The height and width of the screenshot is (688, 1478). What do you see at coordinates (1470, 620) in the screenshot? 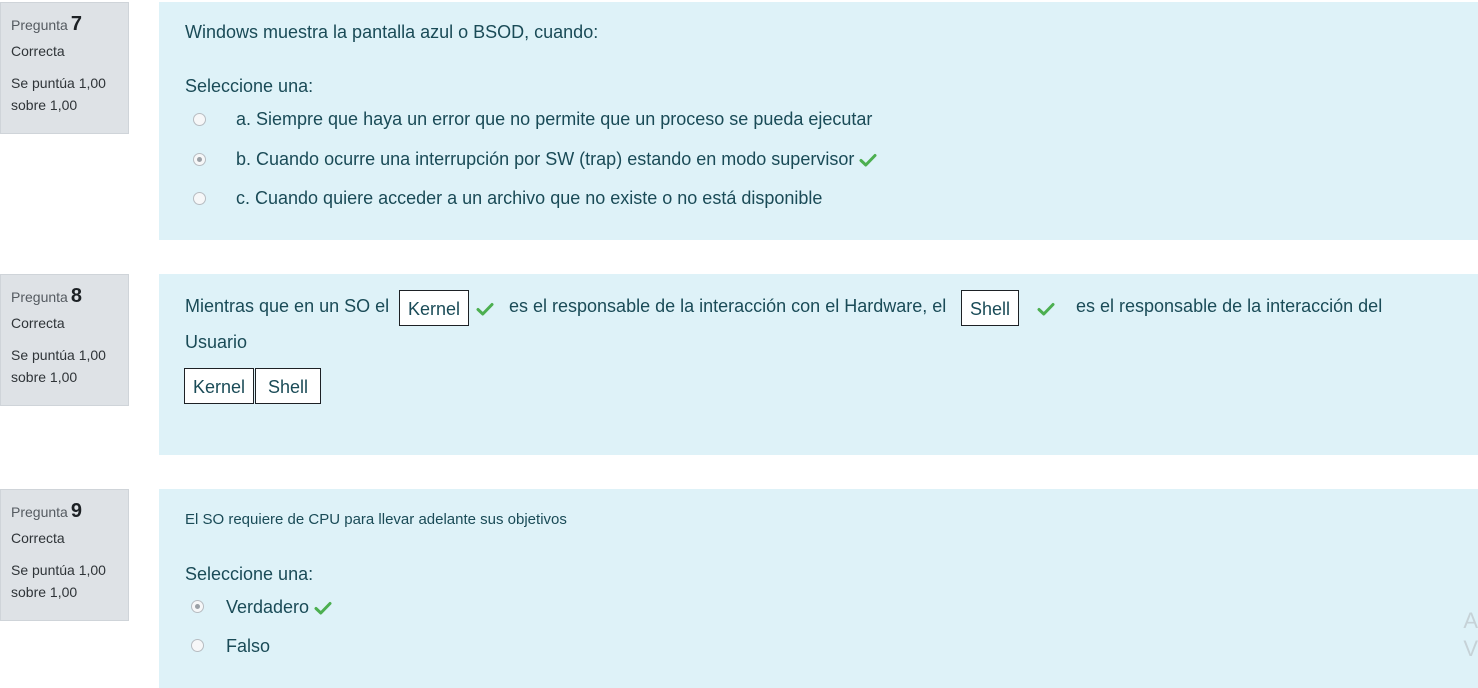
I see `watermark-letter: A` at bounding box center [1470, 620].